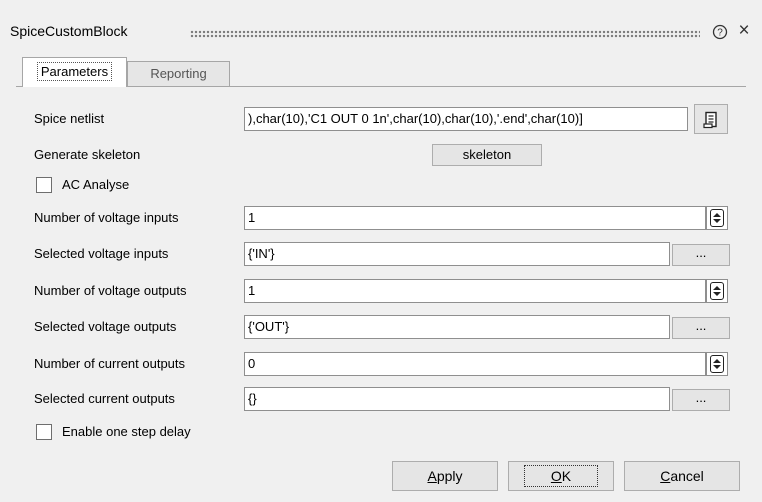 Image resolution: width=762 pixels, height=502 pixels. What do you see at coordinates (106, 217) in the screenshot?
I see `num-voltage-inputs-label: Number of voltage inputs` at bounding box center [106, 217].